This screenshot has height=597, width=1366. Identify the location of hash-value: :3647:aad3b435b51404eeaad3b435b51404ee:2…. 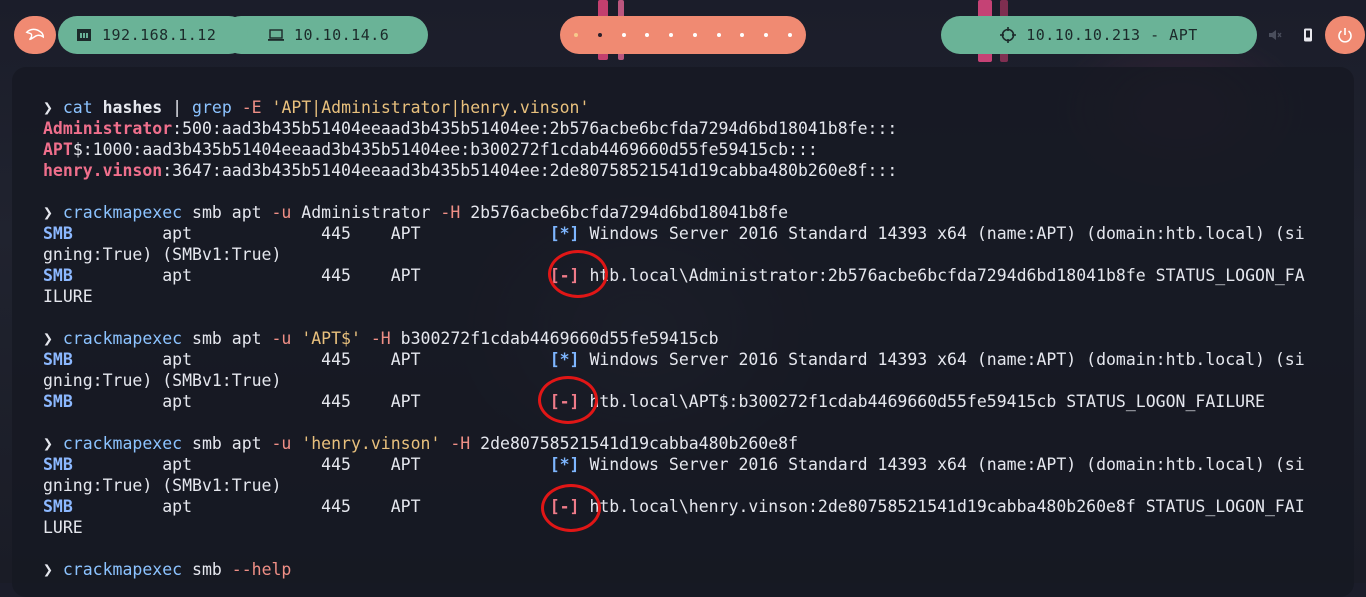
(530, 170).